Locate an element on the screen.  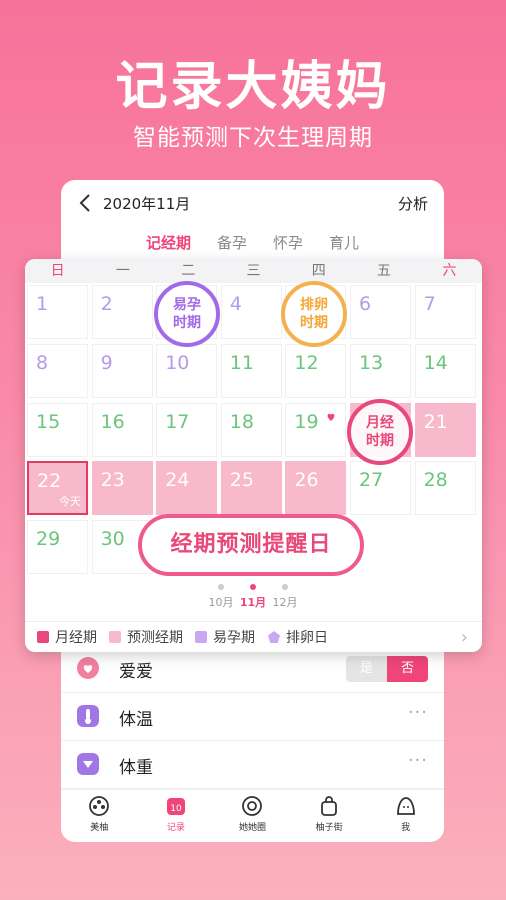
nav-record-label: 记录 is located at coordinates (175, 828).